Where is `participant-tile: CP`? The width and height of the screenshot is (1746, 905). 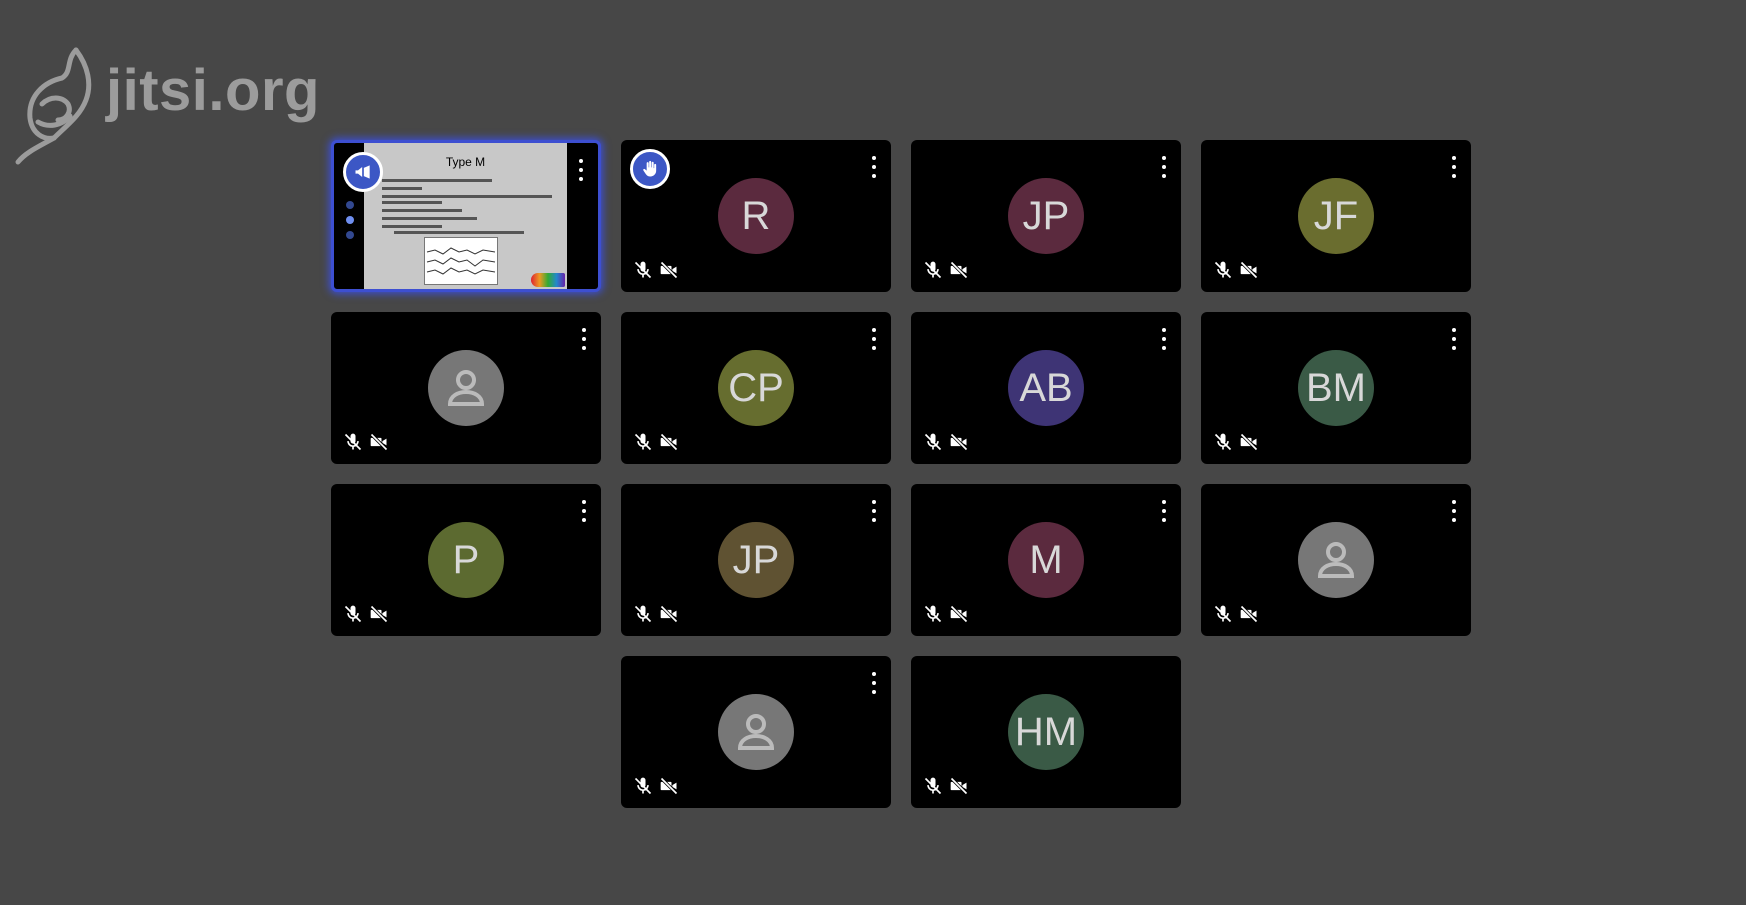 participant-tile: CP is located at coordinates (756, 388).